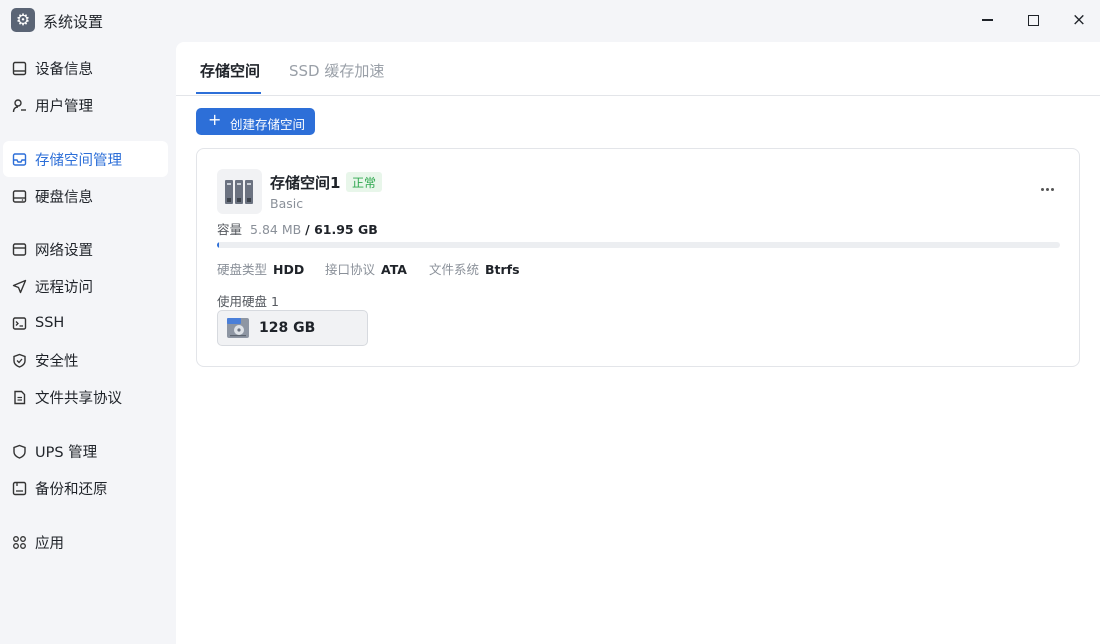  Describe the element at coordinates (287, 328) in the screenshot. I see `disk-size: 128 GB` at that location.